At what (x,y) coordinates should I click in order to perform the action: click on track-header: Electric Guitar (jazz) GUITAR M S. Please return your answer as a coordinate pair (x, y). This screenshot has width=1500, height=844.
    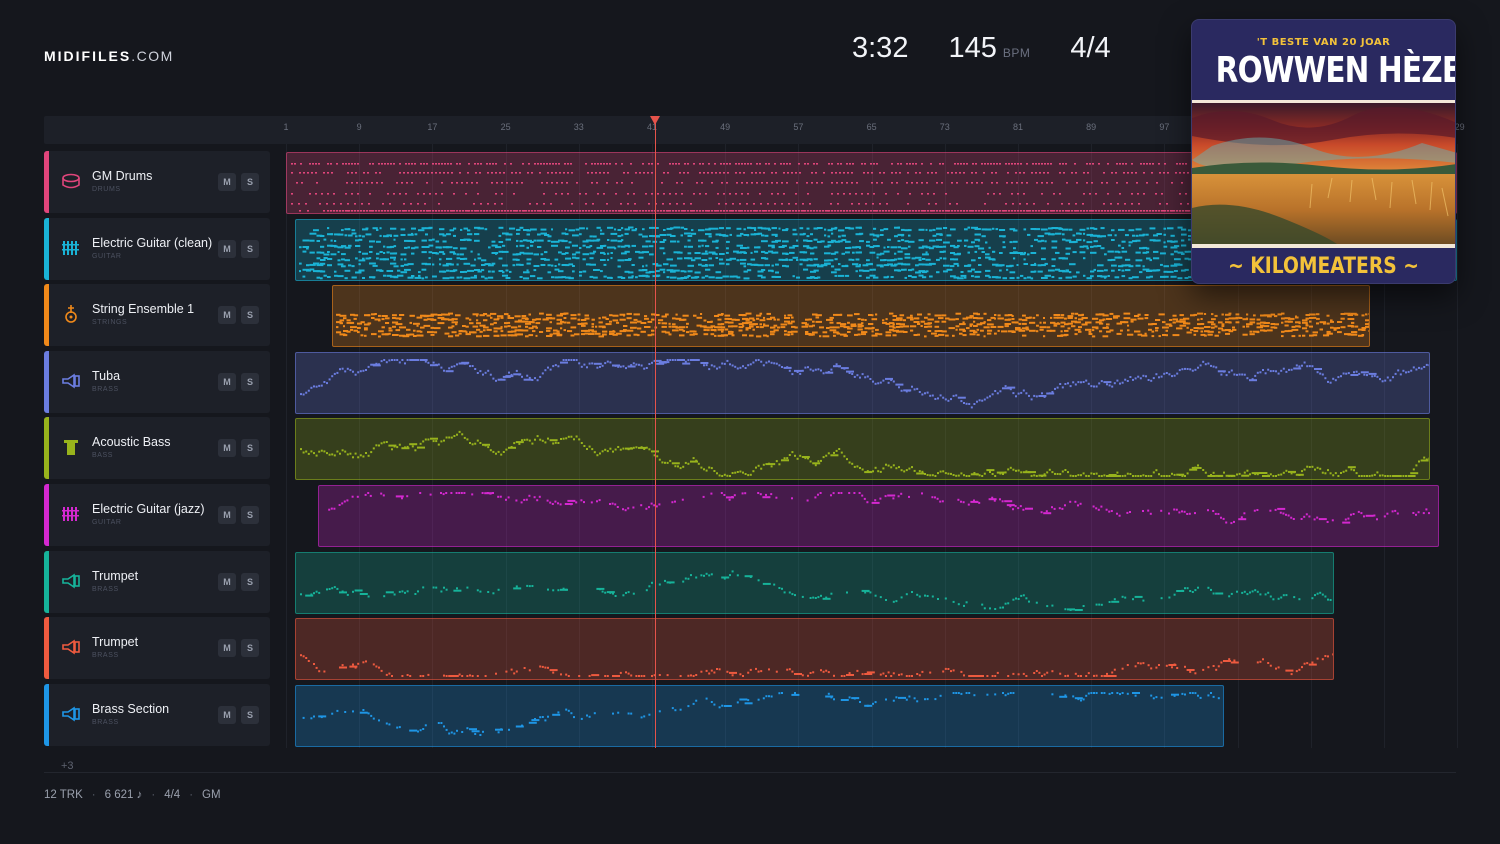
    Looking at the image, I should click on (157, 515).